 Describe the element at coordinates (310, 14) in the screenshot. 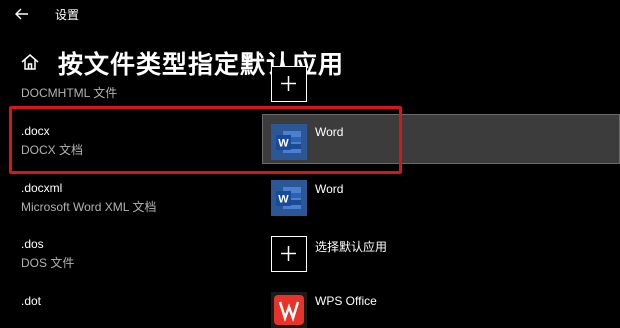

I see `title-bar: 设置` at that location.